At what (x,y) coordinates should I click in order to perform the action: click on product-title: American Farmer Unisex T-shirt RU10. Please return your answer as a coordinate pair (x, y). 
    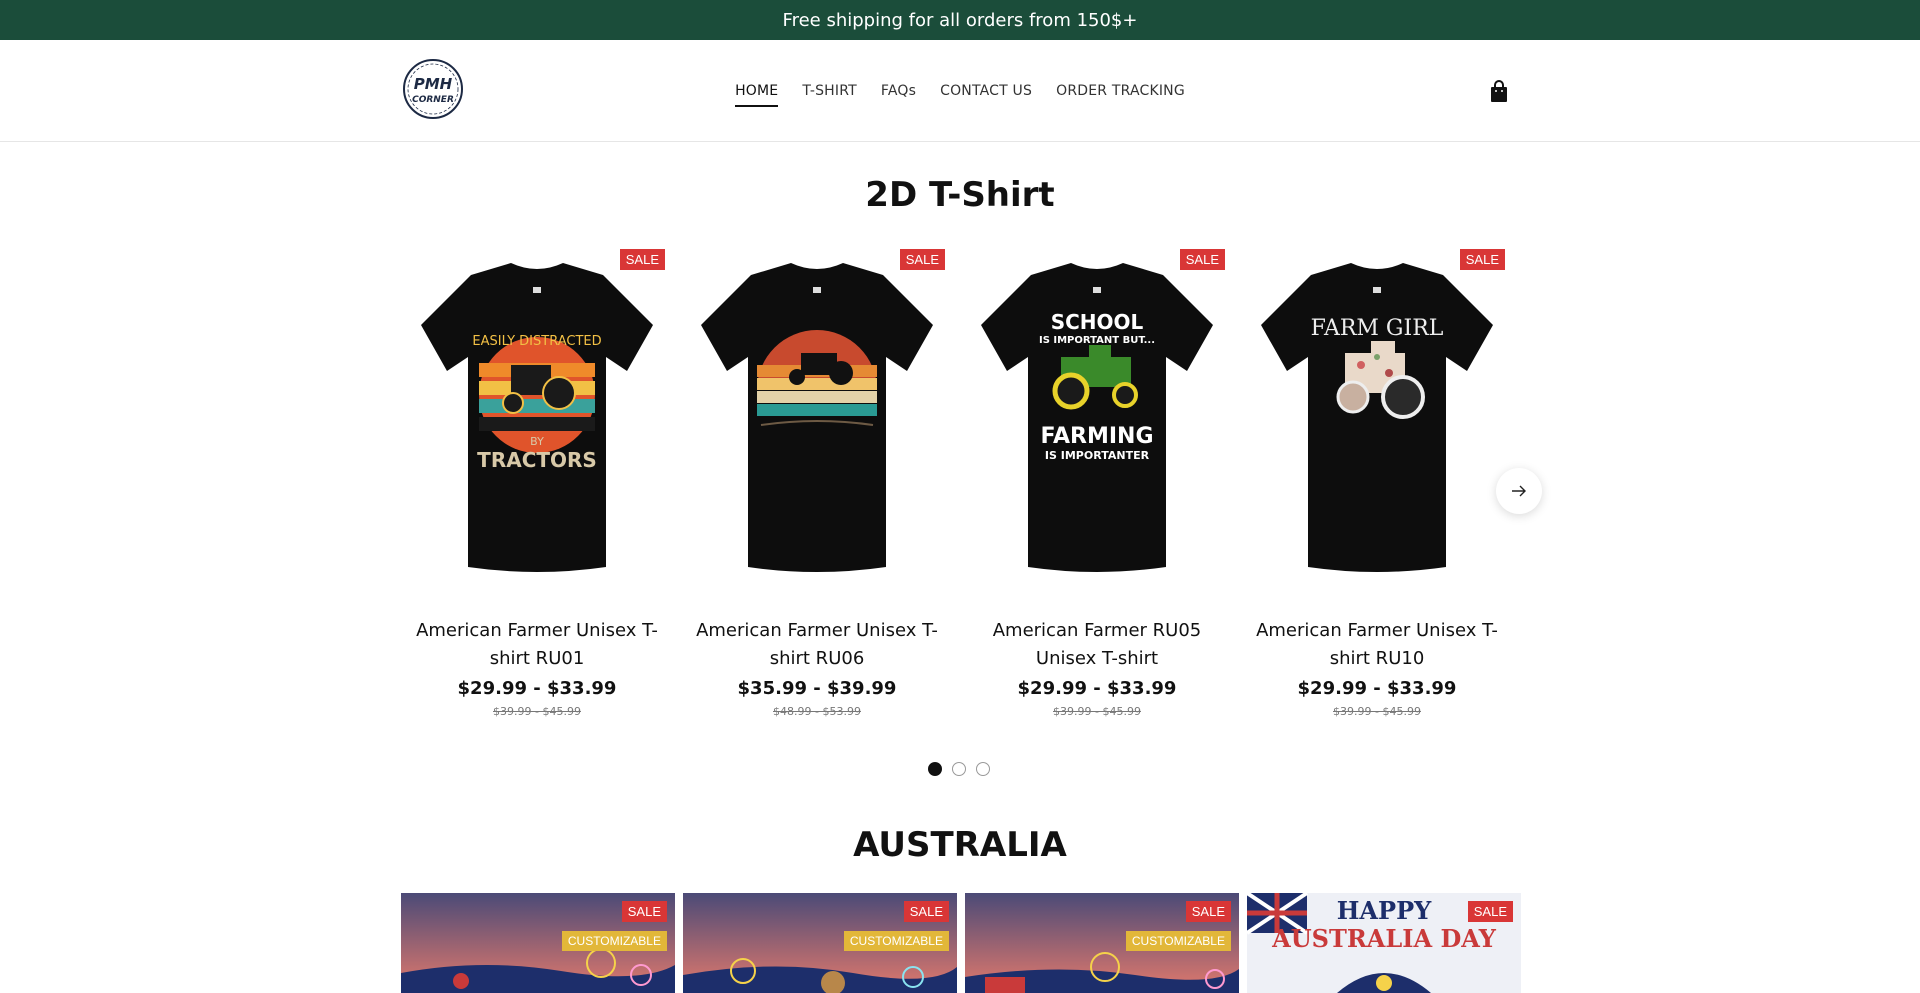
    Looking at the image, I should click on (1377, 645).